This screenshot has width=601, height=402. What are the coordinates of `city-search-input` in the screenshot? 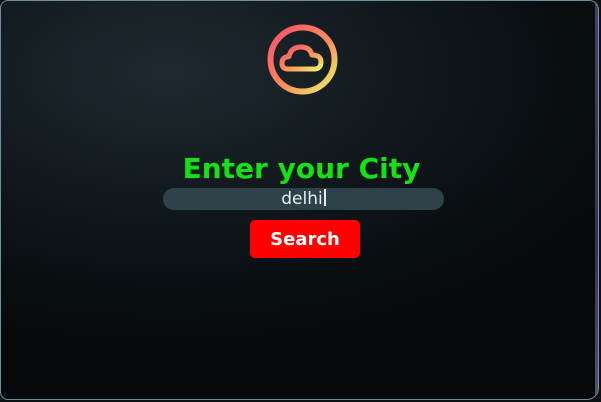 It's located at (303, 199).